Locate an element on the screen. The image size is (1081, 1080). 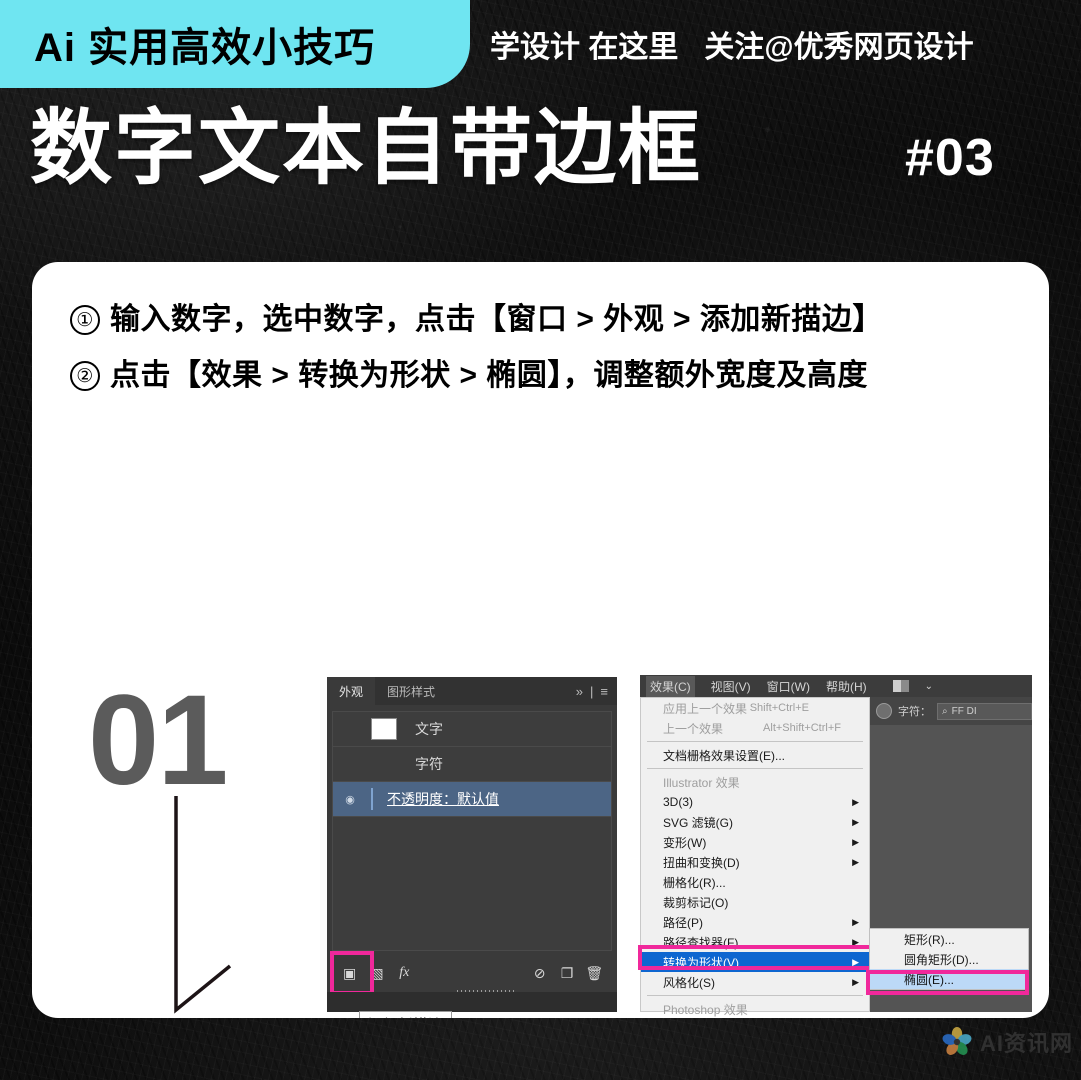
menu-item-label: 上一个效果 is located at coordinates (693, 728).